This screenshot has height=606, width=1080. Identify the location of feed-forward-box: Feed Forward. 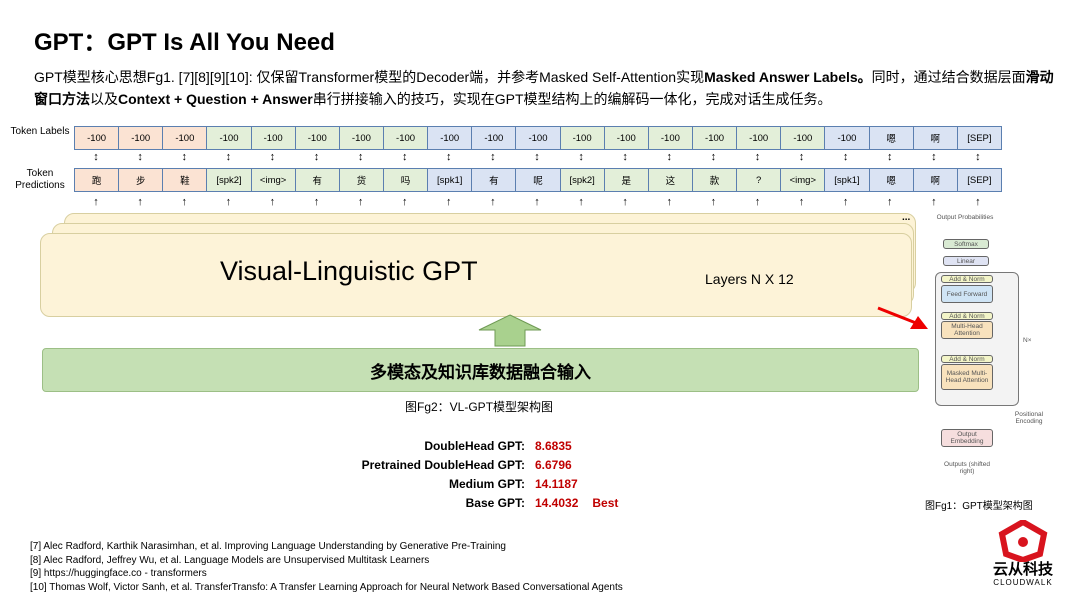
(967, 294).